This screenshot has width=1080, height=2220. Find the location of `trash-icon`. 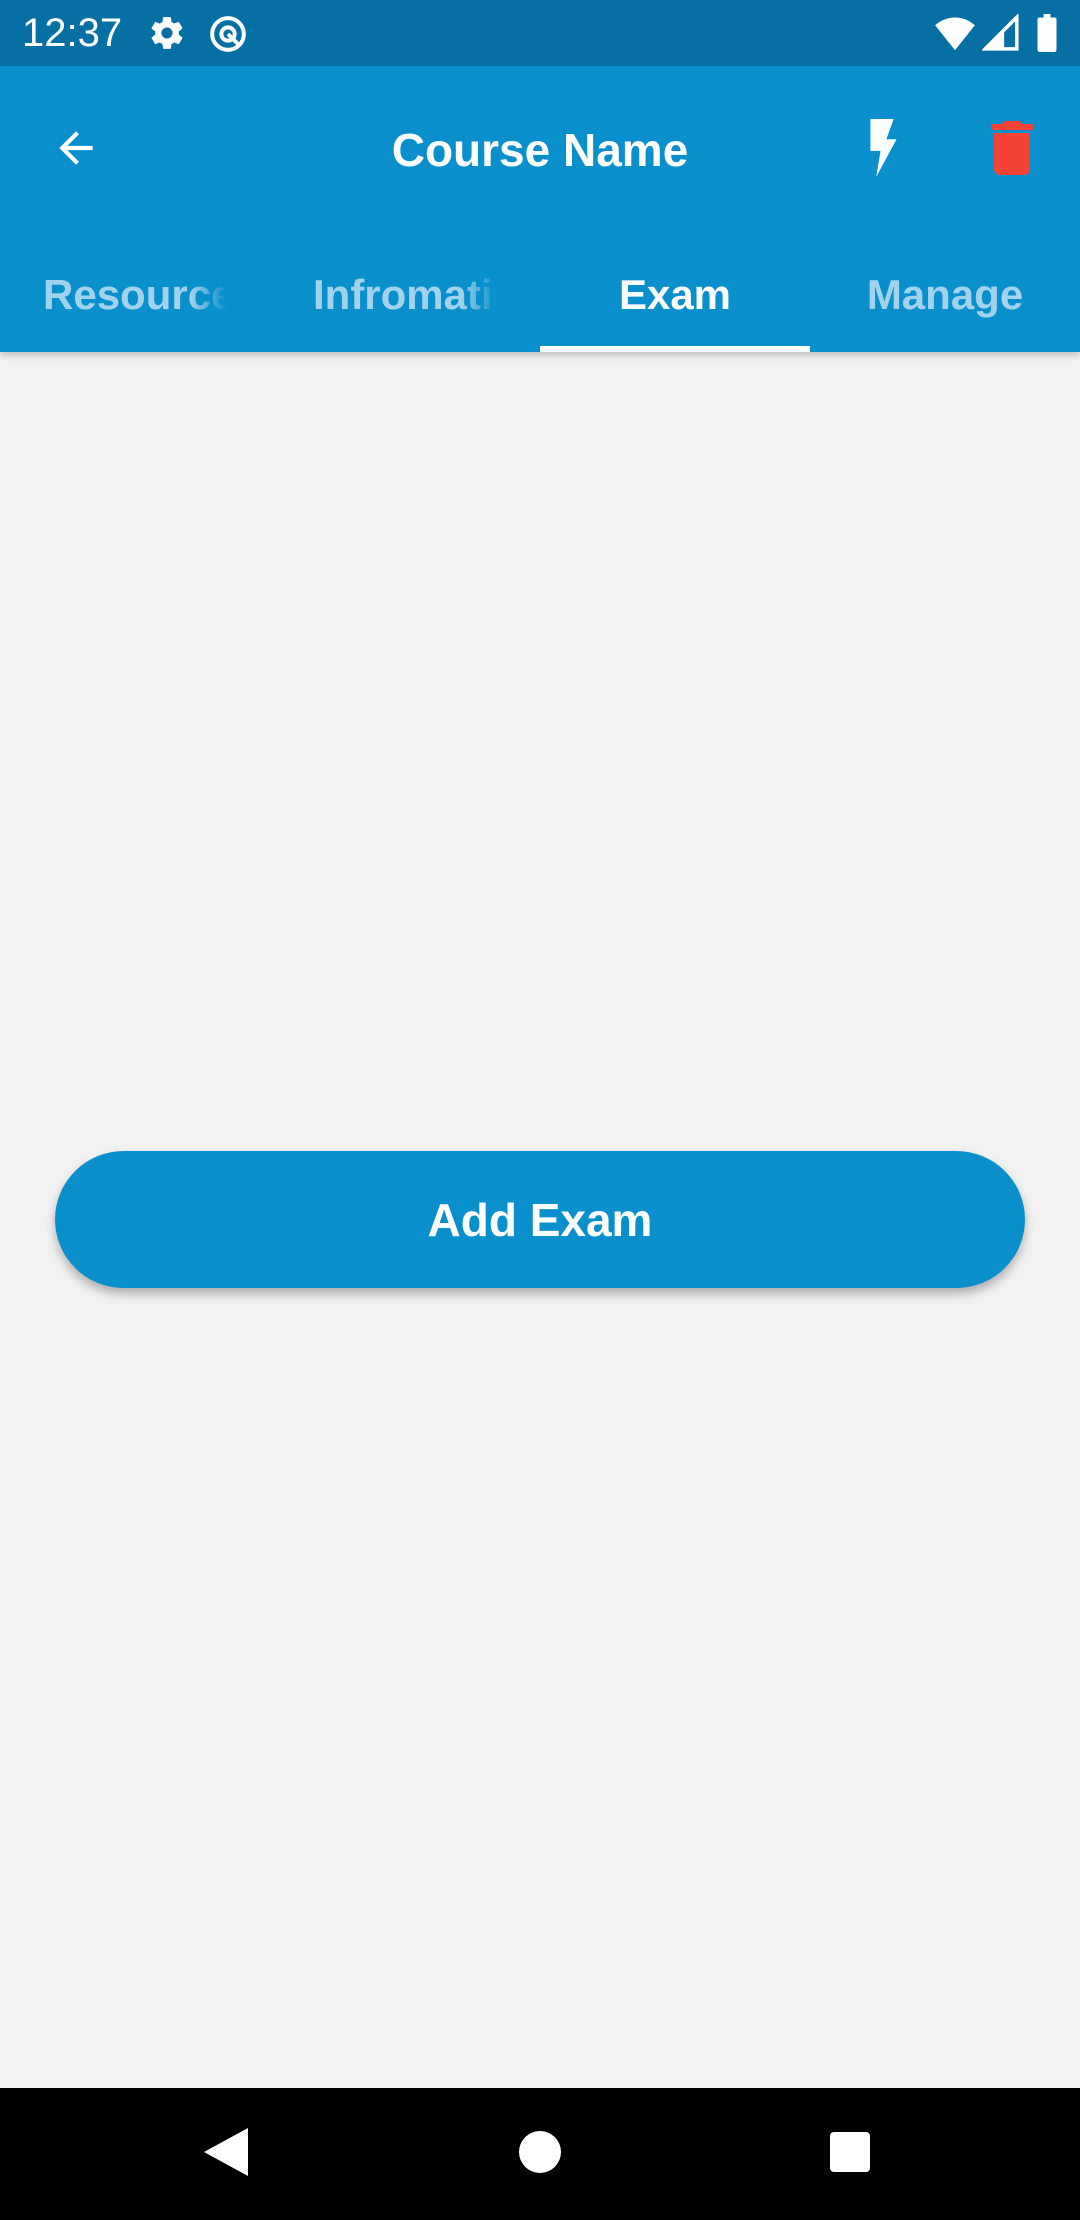

trash-icon is located at coordinates (1012, 150).